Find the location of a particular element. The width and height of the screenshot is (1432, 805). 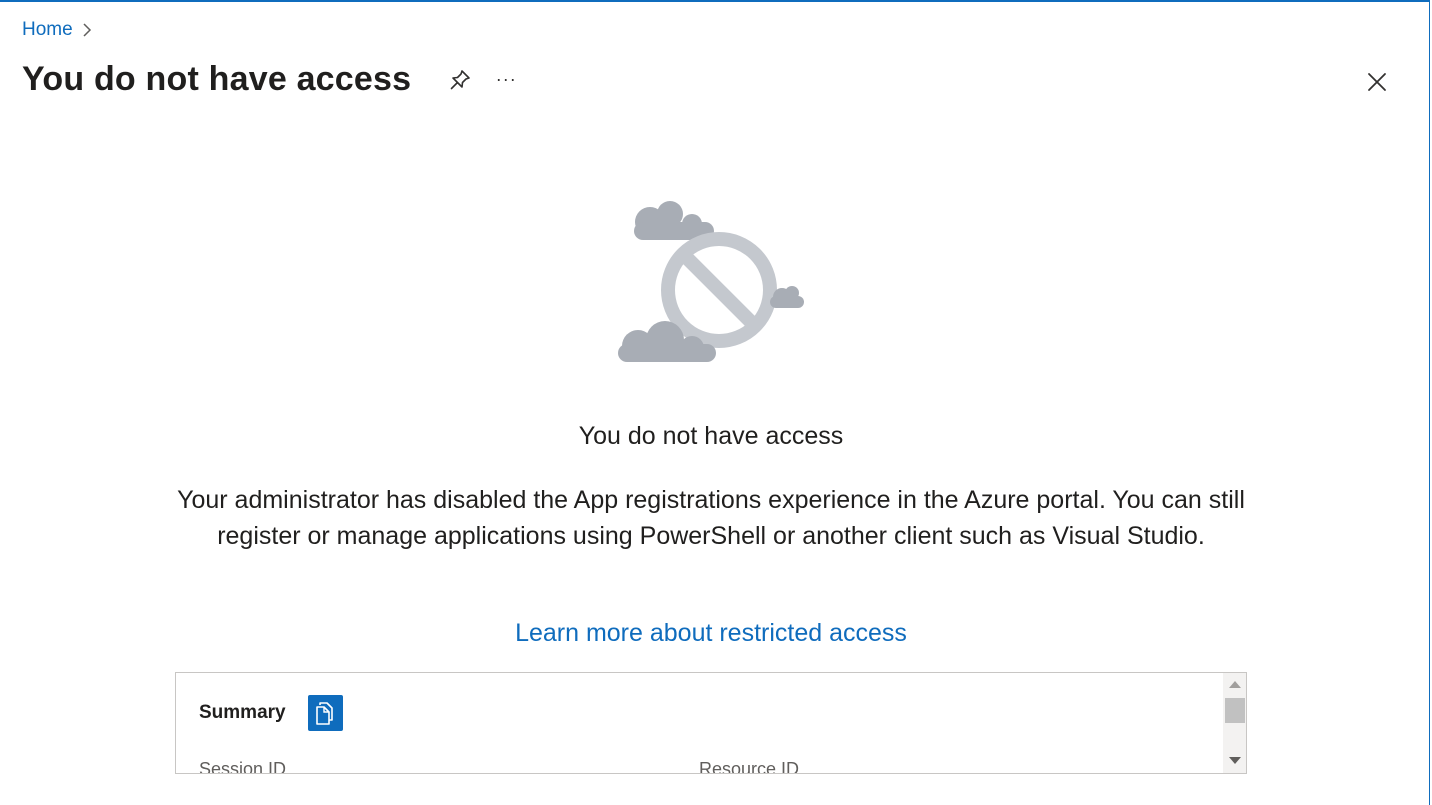

summary-header: Summary is located at coordinates (271, 713).